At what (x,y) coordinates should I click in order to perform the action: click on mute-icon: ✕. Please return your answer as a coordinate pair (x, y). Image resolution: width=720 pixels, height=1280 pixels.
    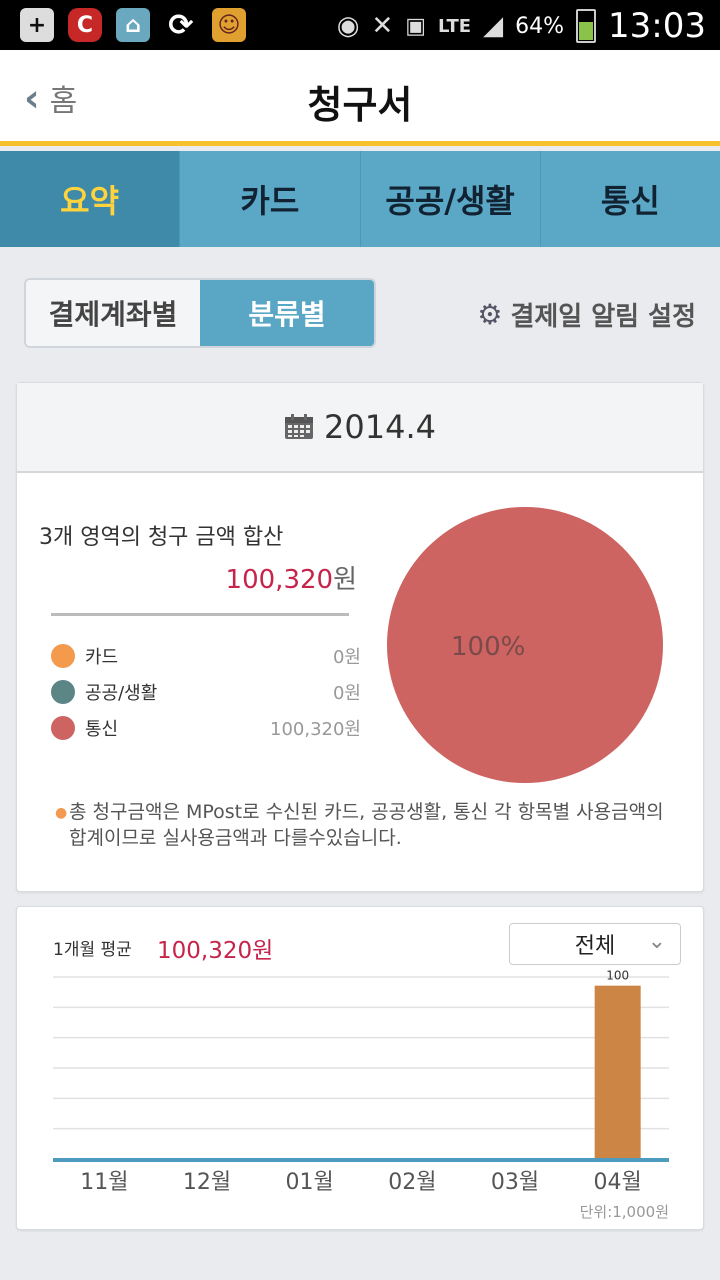
    Looking at the image, I should click on (382, 26).